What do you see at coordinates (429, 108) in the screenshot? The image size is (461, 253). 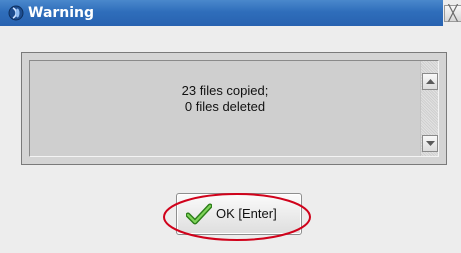 I see `vertical-scrollbar` at bounding box center [429, 108].